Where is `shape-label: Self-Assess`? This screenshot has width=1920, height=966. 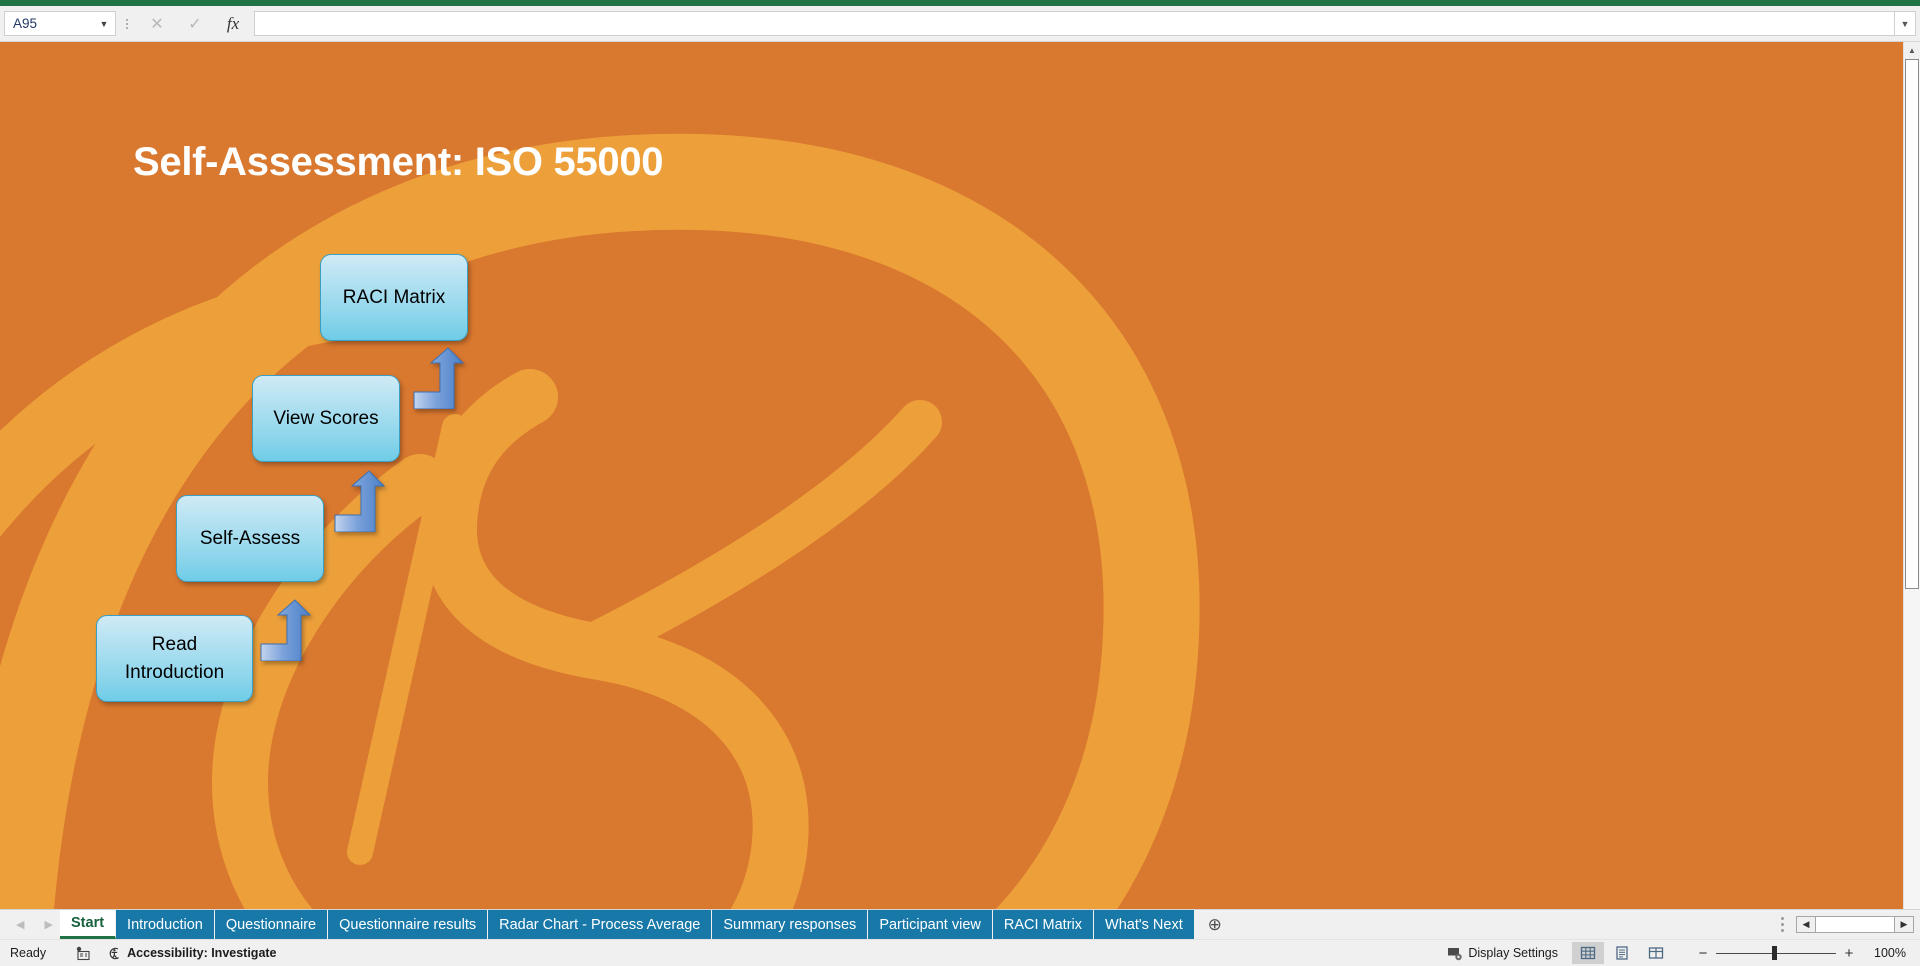 shape-label: Self-Assess is located at coordinates (250, 538).